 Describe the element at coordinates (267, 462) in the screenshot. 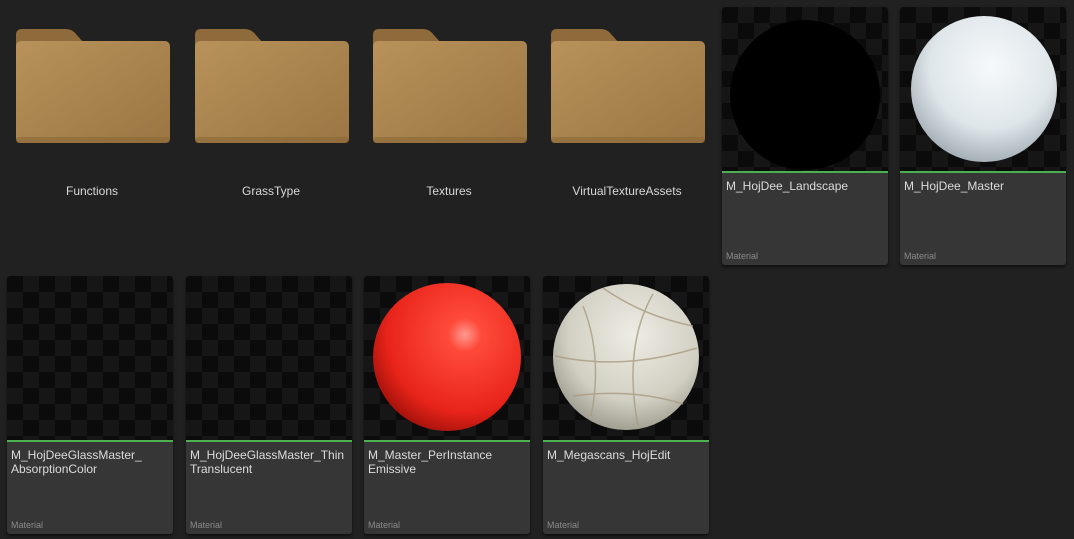

I see `asset-name: M_HojDeeGlassMaster_Thin Translucent` at that location.